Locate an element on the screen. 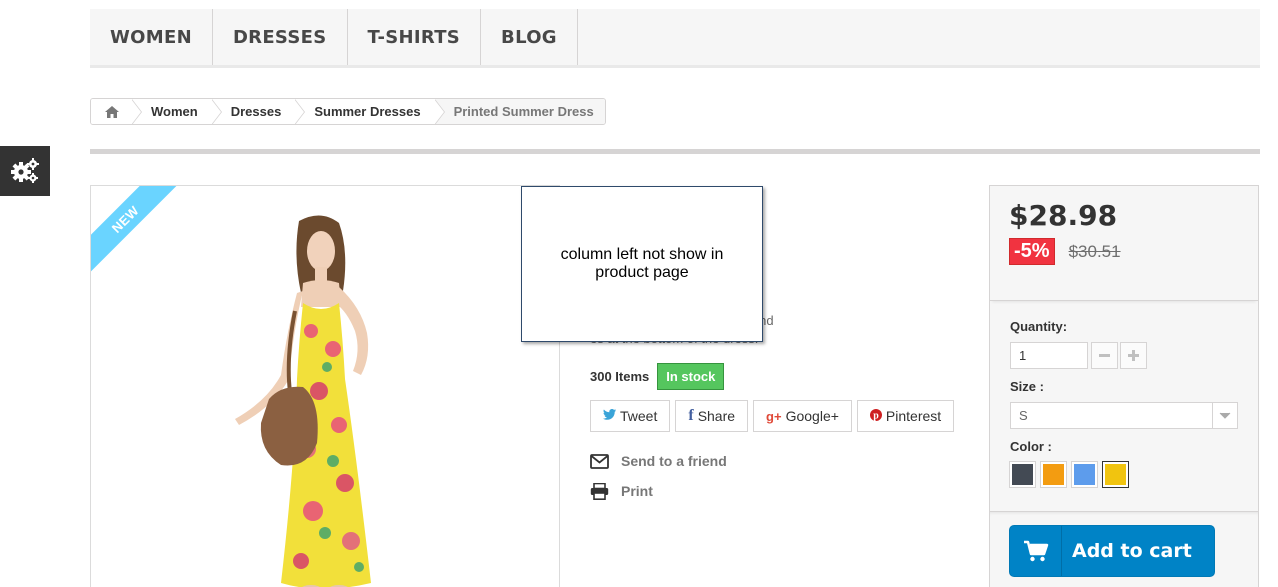 The height and width of the screenshot is (587, 1278). page-divider is located at coordinates (675, 151).